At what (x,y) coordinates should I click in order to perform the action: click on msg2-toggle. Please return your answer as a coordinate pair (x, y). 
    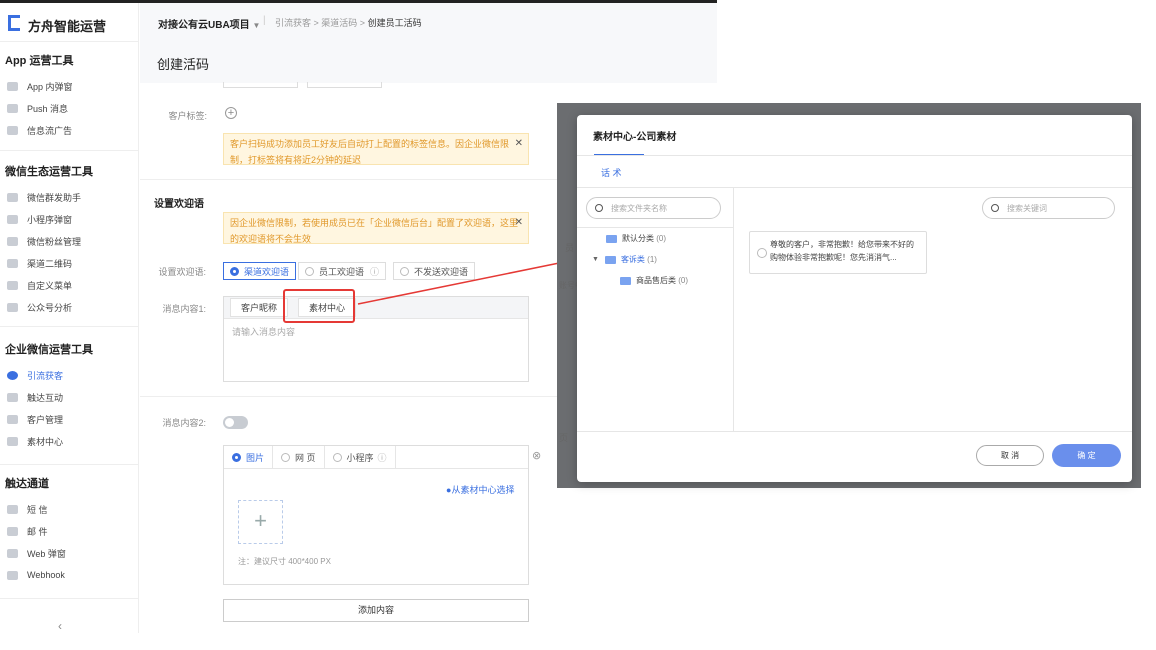
    Looking at the image, I should click on (235, 422).